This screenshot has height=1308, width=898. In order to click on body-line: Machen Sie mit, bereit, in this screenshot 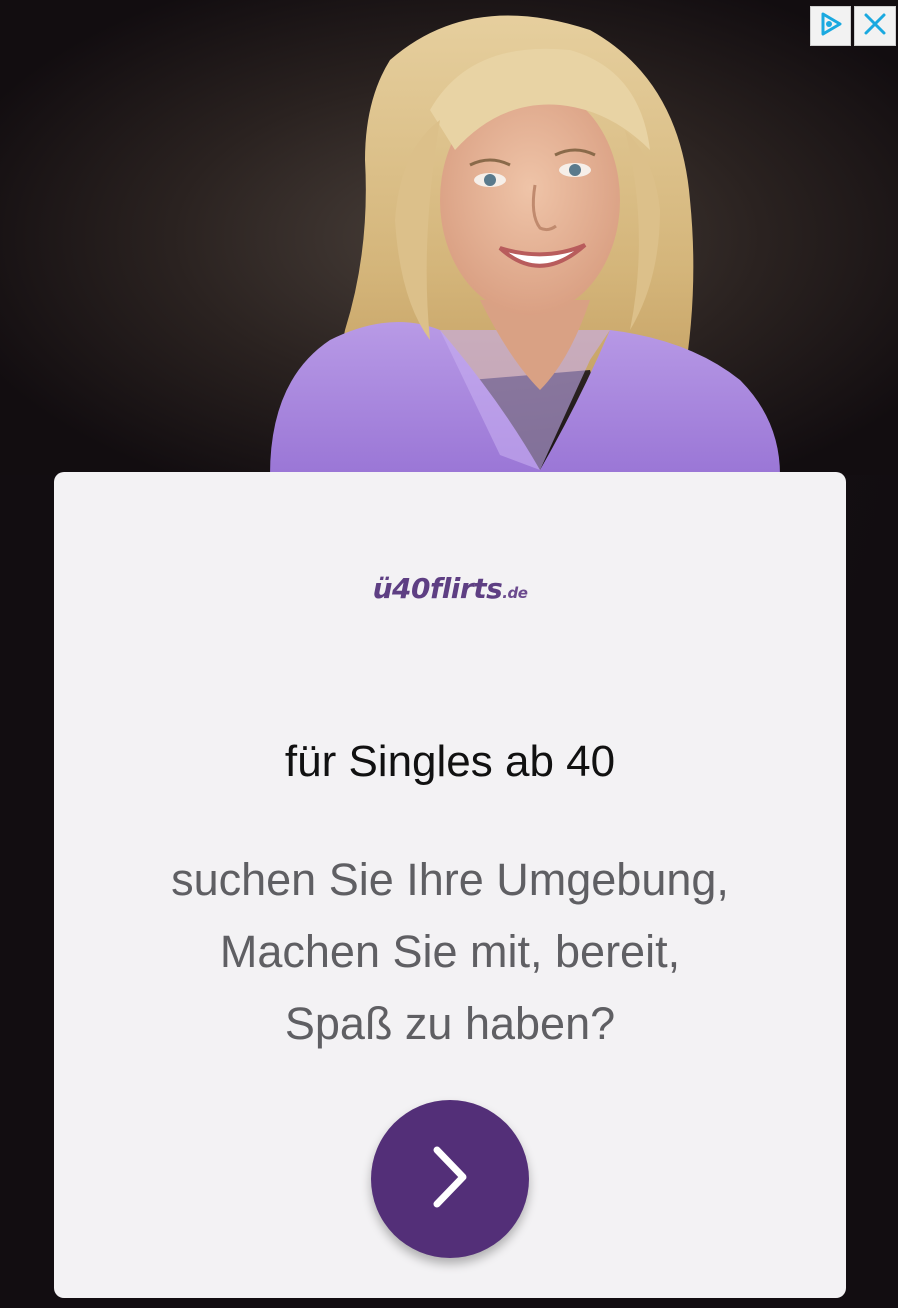, I will do `click(450, 951)`.